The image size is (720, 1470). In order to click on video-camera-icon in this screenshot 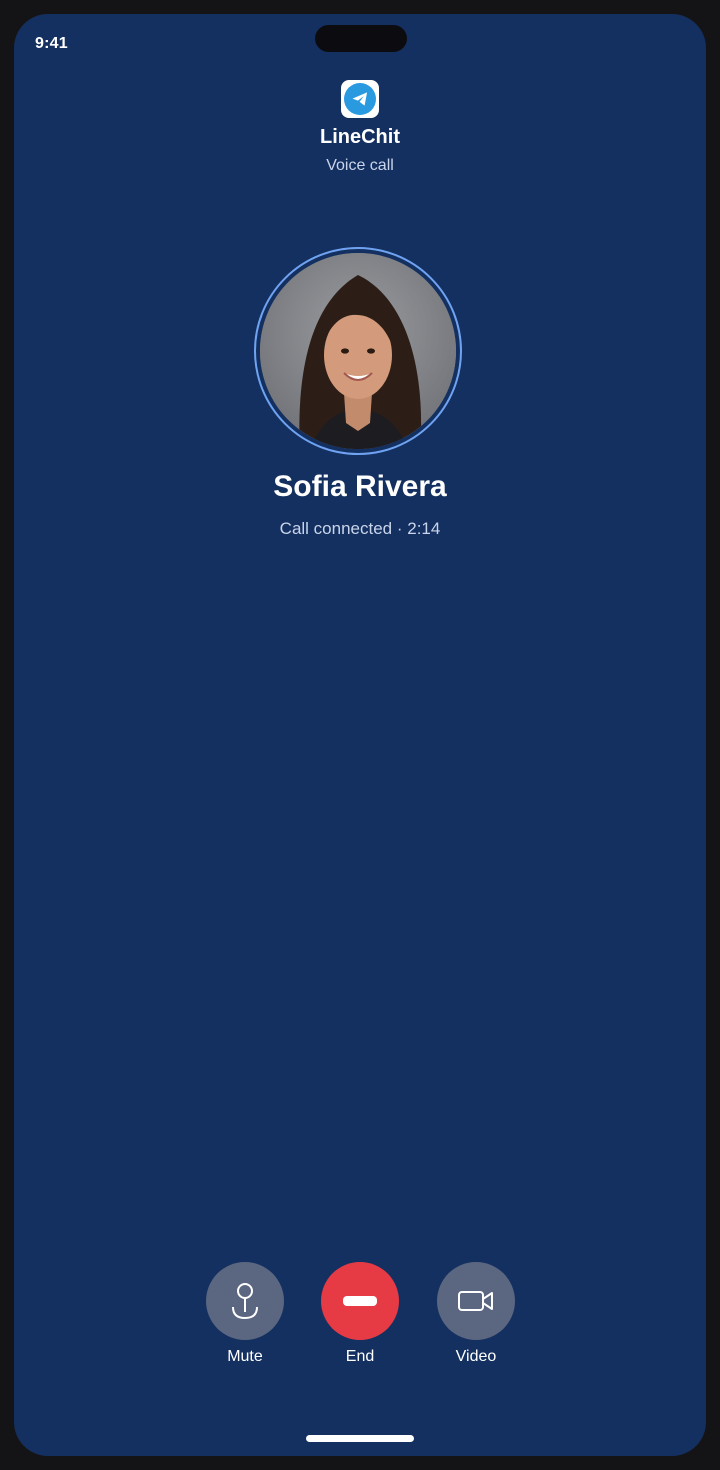, I will do `click(475, 1301)`.